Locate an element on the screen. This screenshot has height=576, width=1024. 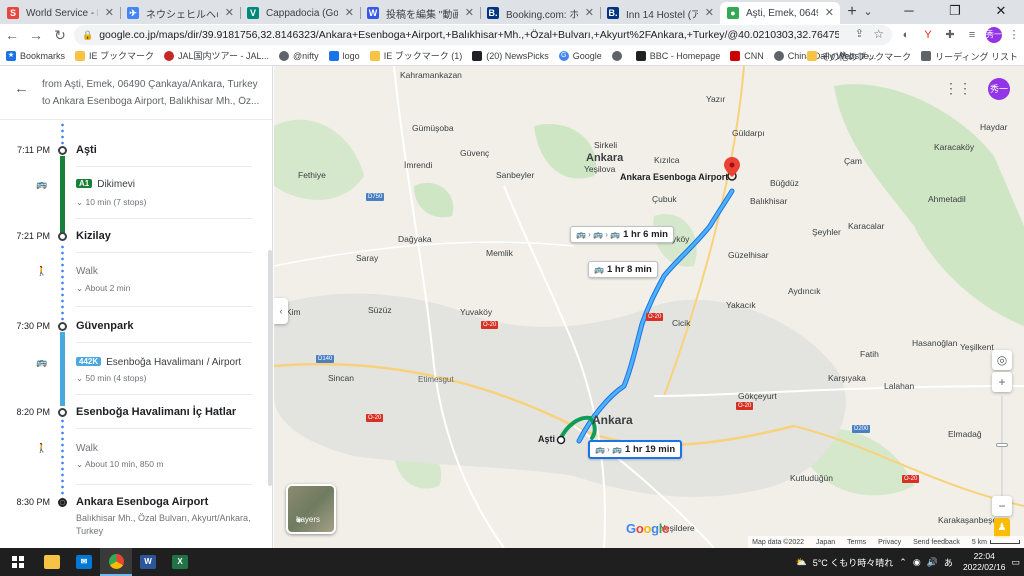
weather-text: 5°C くもり時々晴れ is located at coordinates (853, 562).